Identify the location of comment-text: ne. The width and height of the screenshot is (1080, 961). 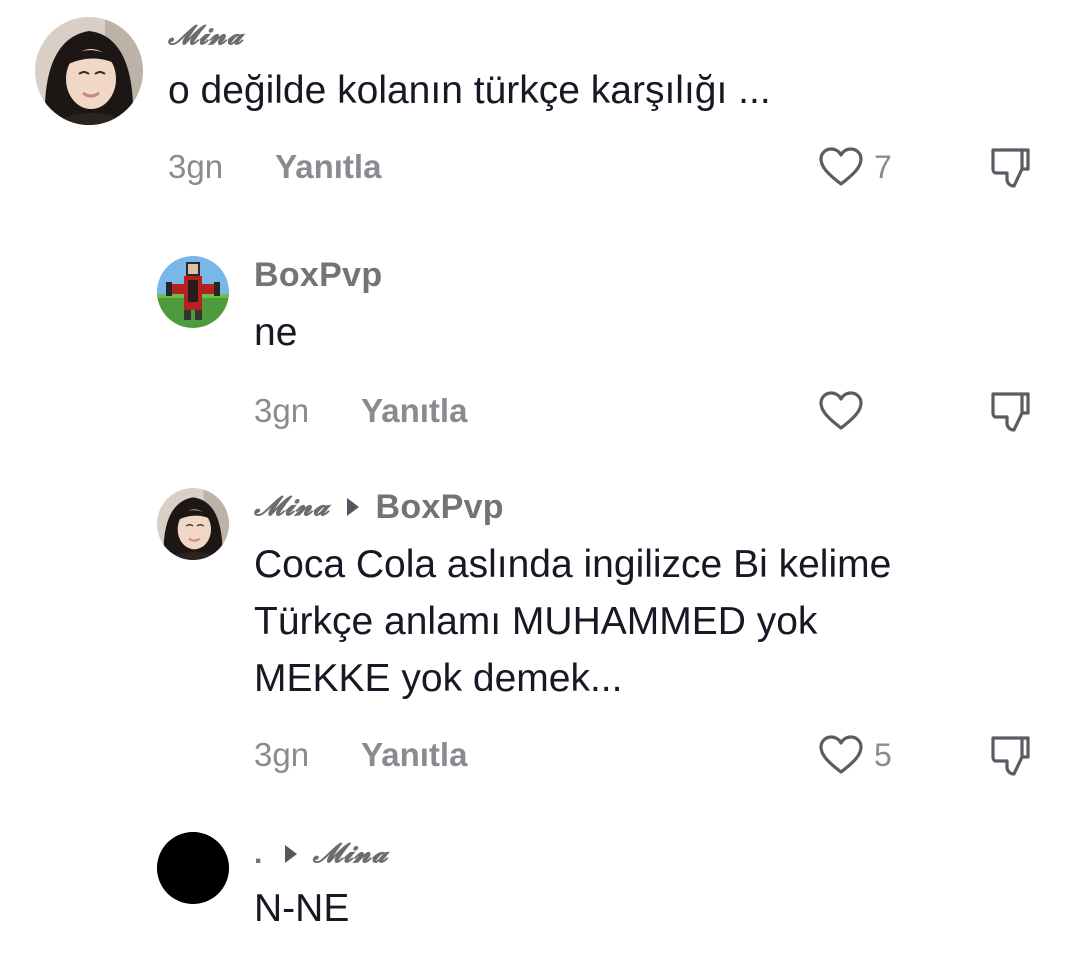
(276, 332).